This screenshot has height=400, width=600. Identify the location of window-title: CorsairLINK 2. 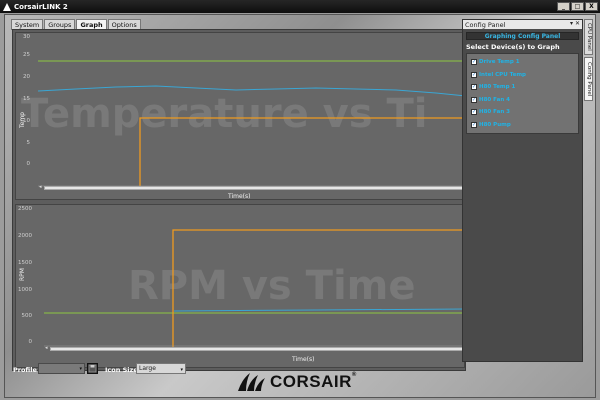
(41, 6).